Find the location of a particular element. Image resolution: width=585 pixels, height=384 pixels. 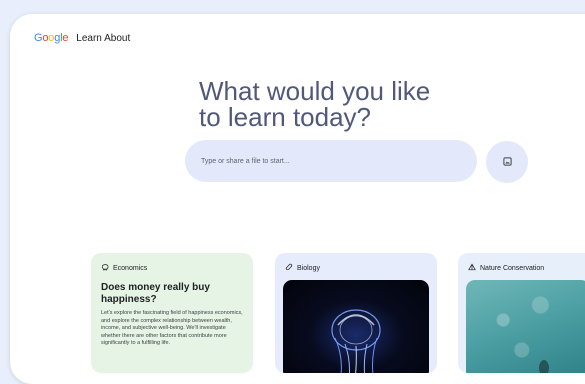

piggy-bank-icon is located at coordinates (105, 268).